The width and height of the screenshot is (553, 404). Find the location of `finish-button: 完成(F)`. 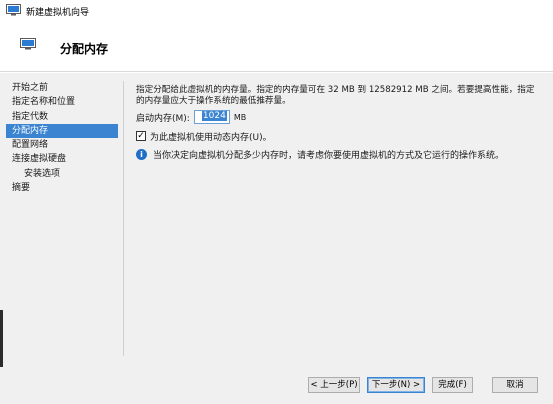

finish-button: 完成(F) is located at coordinates (452, 385).